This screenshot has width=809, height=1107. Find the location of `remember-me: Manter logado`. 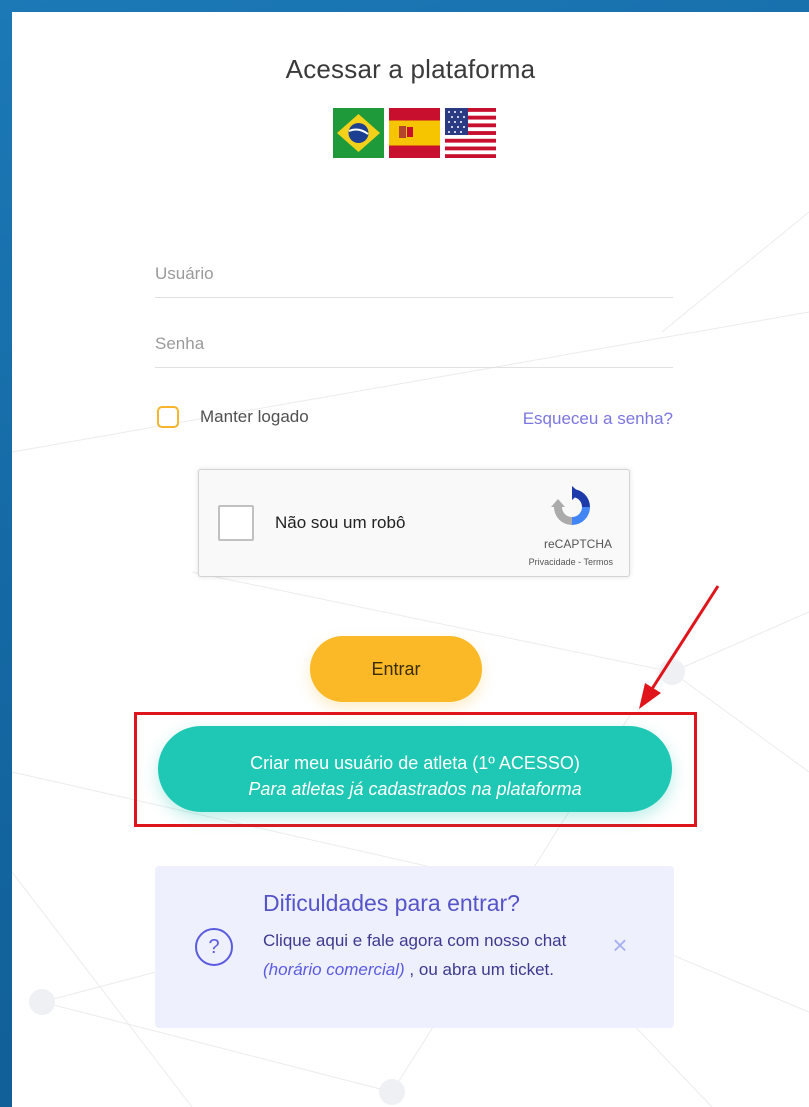

remember-me: Manter logado is located at coordinates (233, 417).